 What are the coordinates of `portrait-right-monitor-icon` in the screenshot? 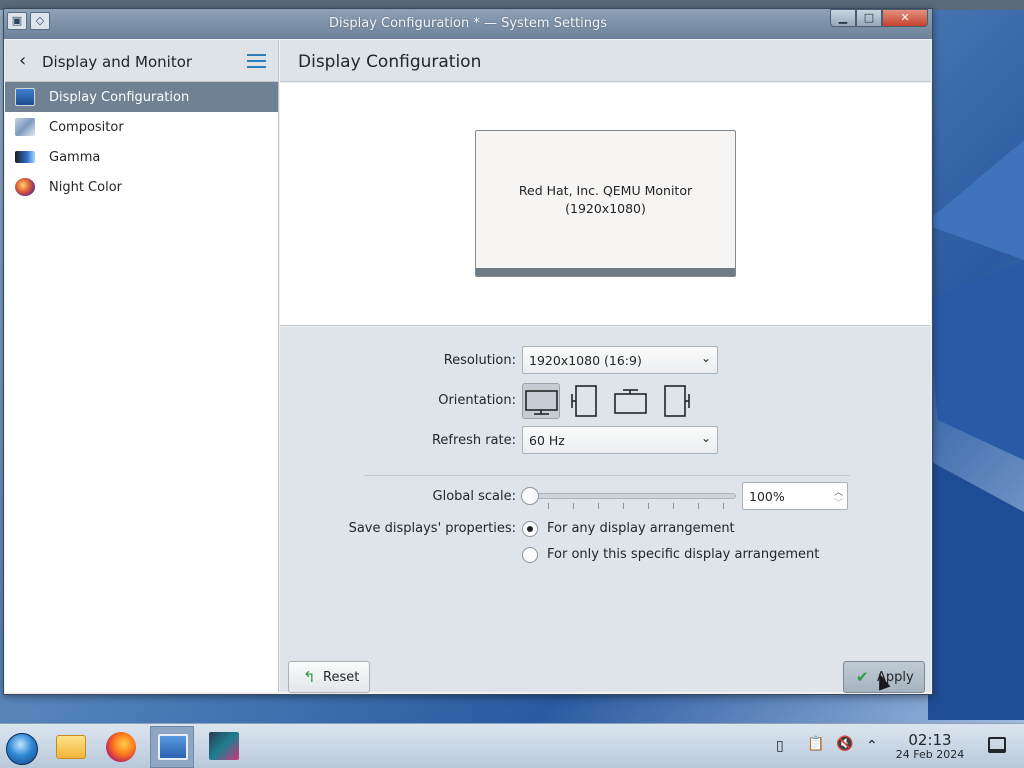 It's located at (677, 401).